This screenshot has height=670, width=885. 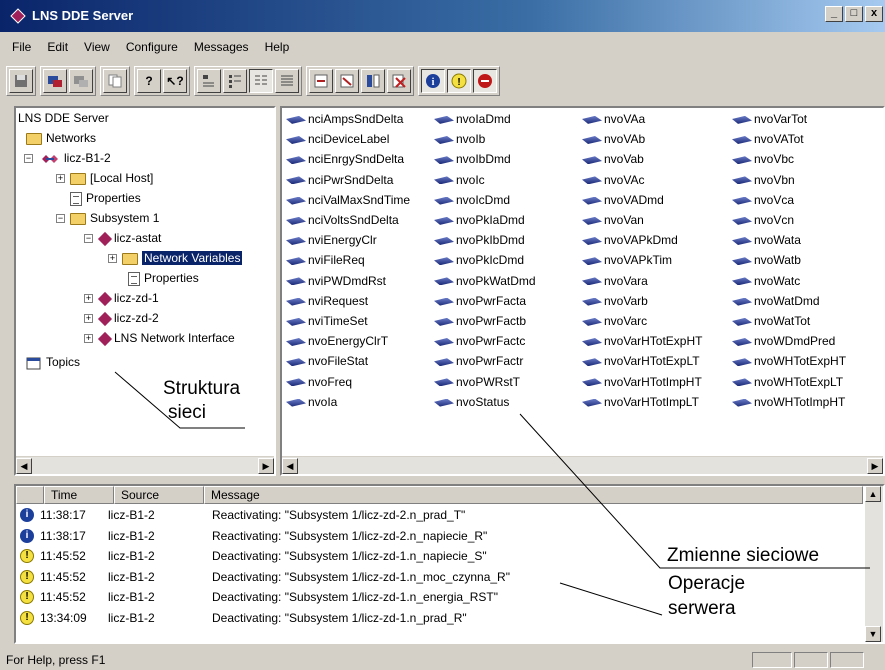 I want to click on network-variable-item: nvoVAc, so click(x=613, y=180).